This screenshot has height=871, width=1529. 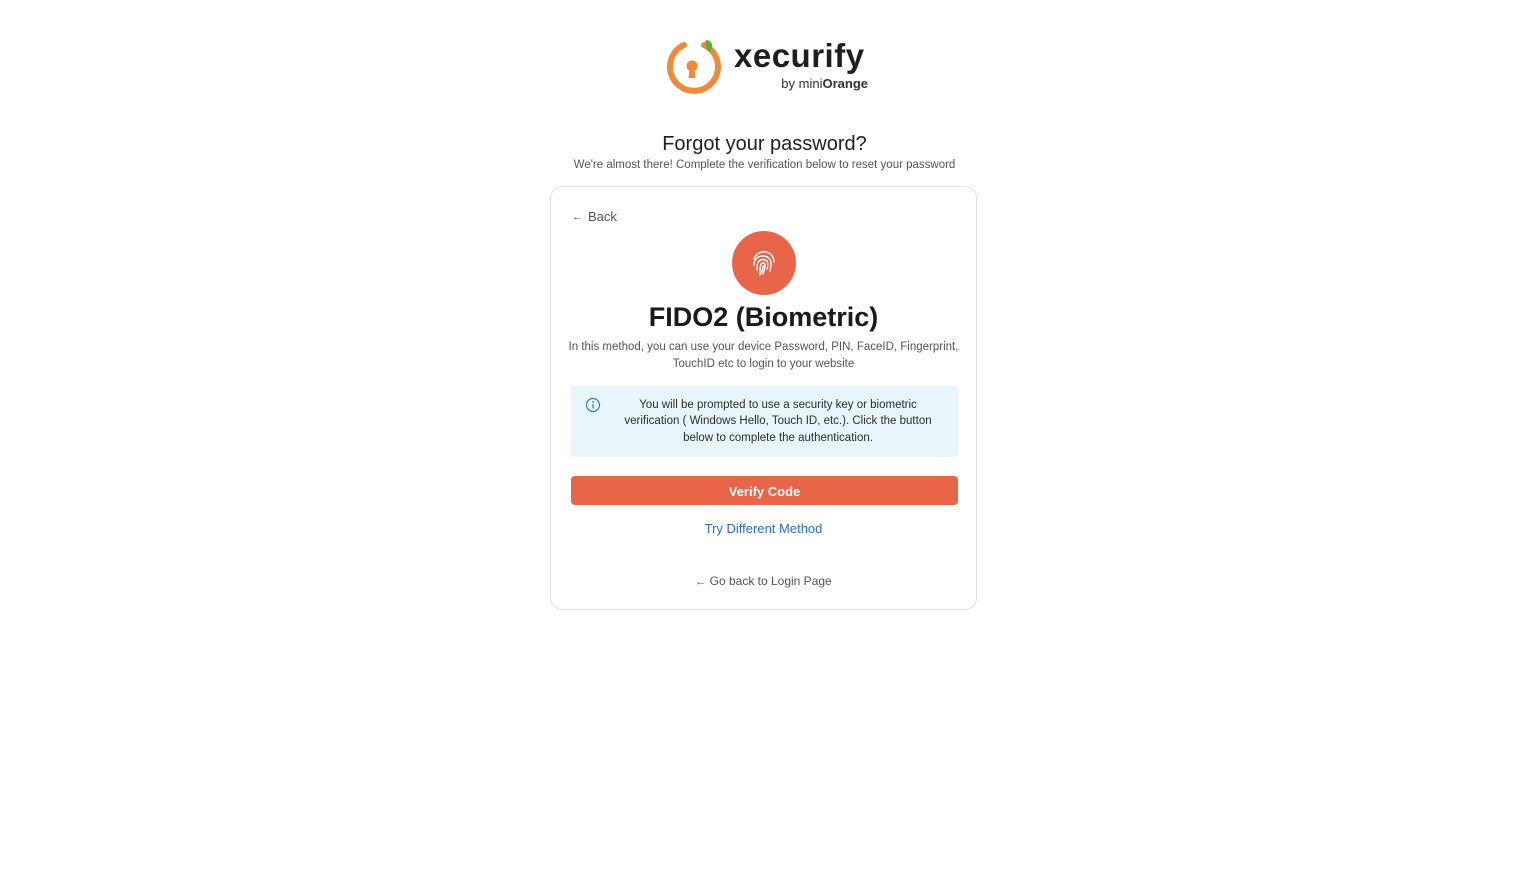 What do you see at coordinates (694, 67) in the screenshot?
I see `keyhole-logo-icon` at bounding box center [694, 67].